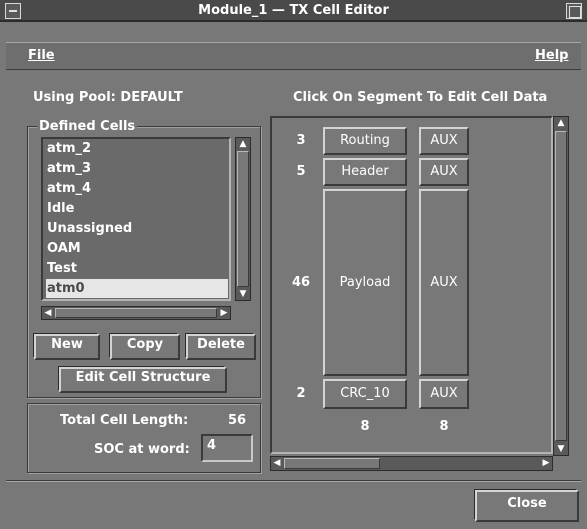  I want to click on square-icon, so click(575, 12).